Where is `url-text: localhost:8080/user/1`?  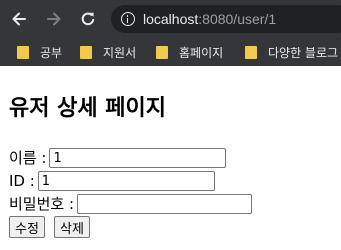 url-text: localhost:8080/user/1 is located at coordinates (209, 19).